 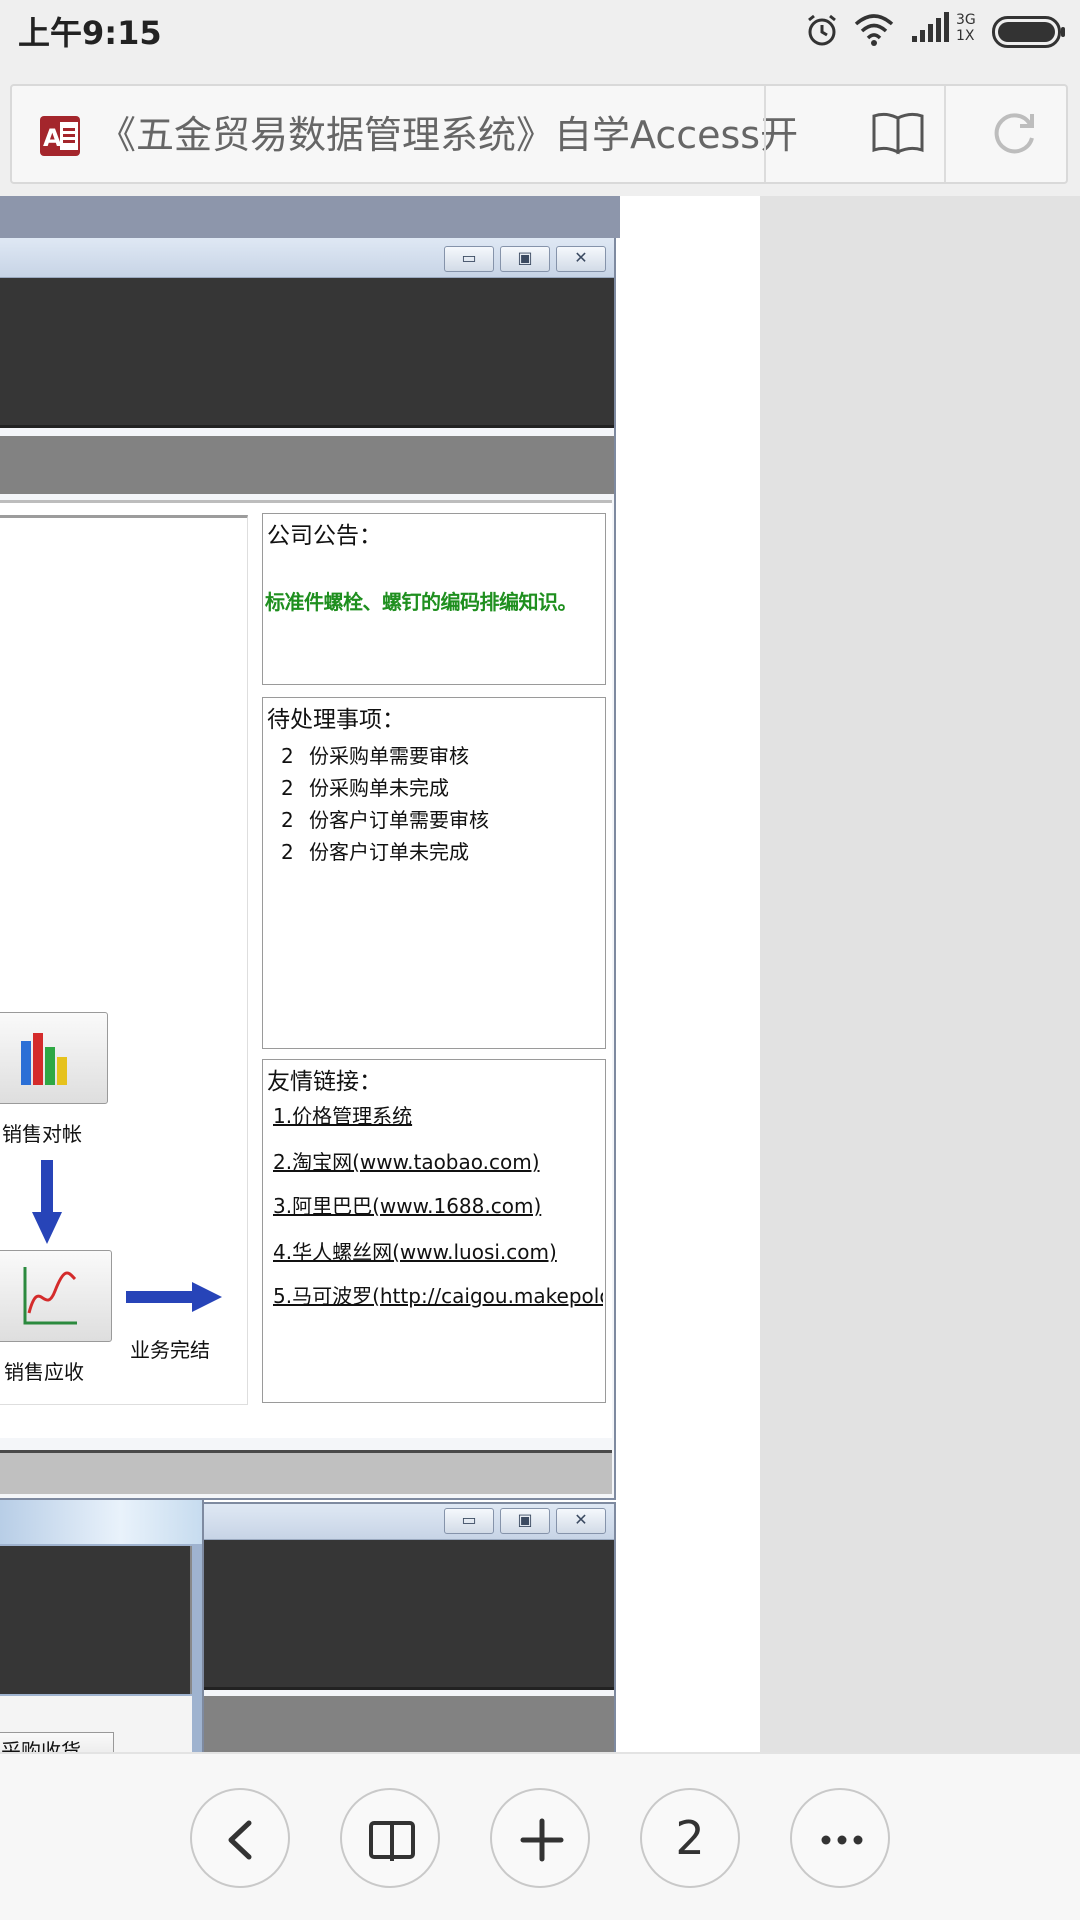 I want to click on plus-icon, so click(x=542, y=1840).